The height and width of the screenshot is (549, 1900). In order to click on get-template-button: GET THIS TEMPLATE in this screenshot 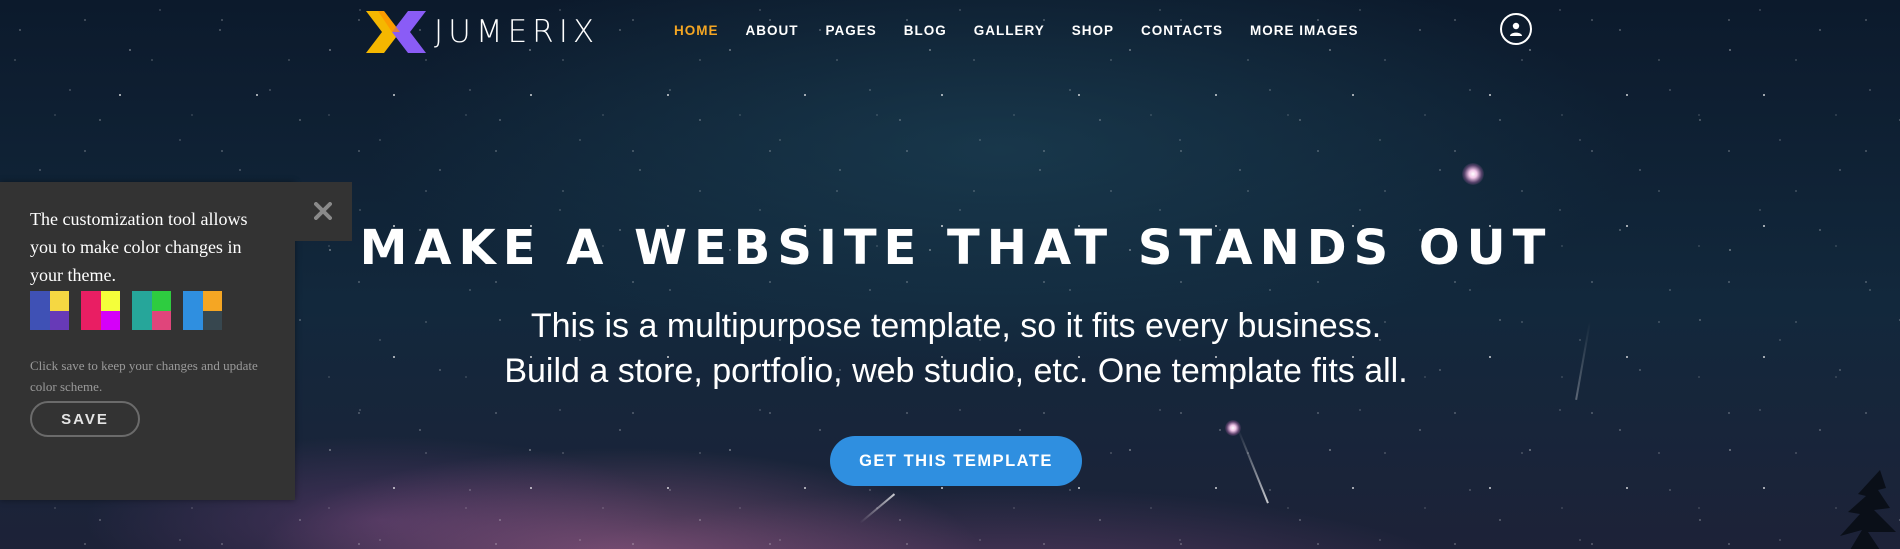, I will do `click(956, 461)`.